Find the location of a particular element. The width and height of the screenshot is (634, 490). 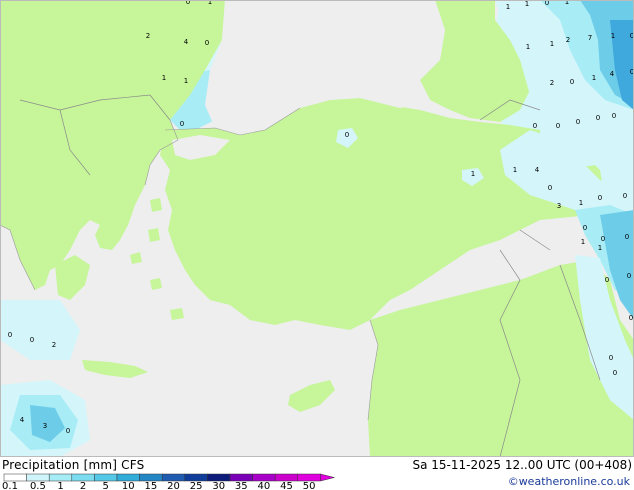

legend-overflow-arrow is located at coordinates (327, 477).